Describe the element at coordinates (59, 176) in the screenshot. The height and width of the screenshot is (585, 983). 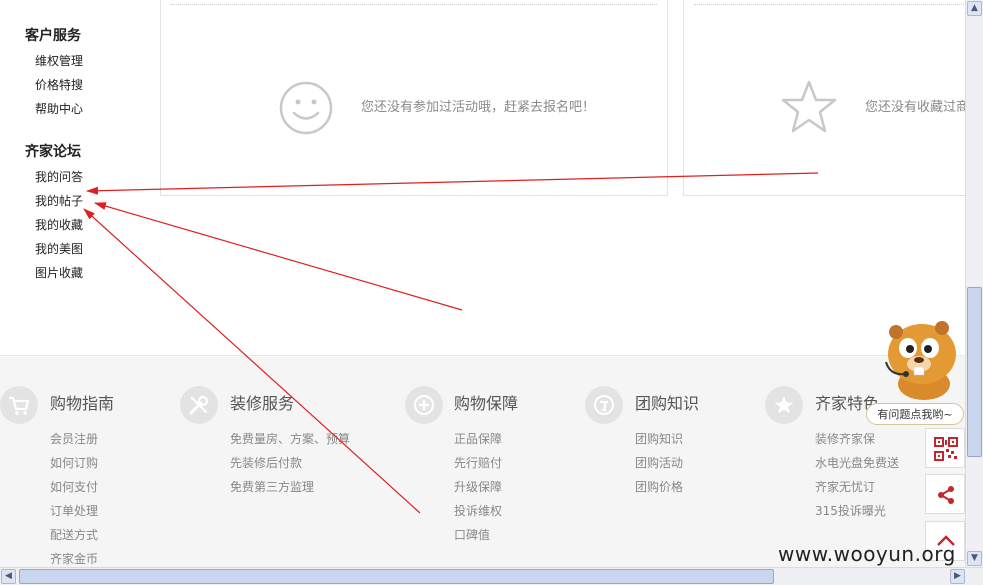
I see `sidebar-link-my-qa: 我的问答` at that location.